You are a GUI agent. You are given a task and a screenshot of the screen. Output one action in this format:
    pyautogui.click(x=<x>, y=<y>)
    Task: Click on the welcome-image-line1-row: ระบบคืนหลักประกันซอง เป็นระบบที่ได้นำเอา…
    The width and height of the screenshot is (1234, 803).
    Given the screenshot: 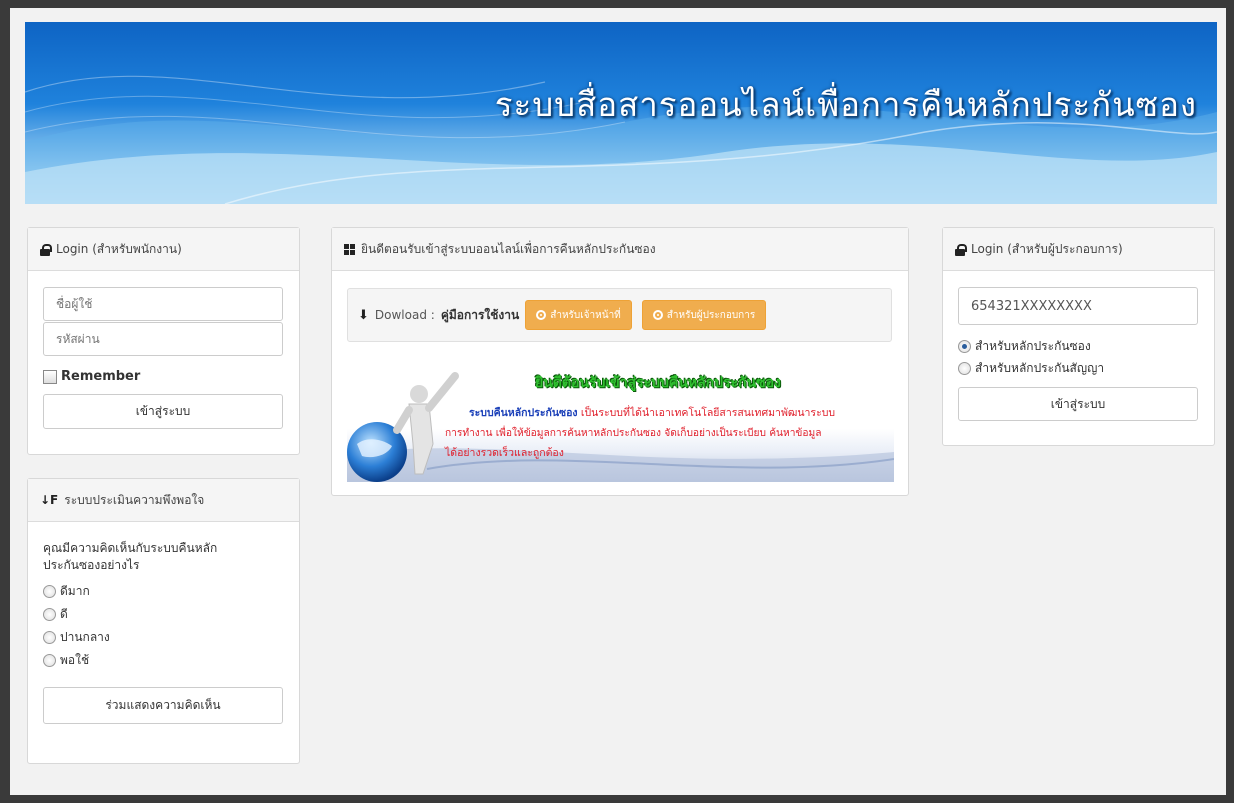 What is the action you would take?
    pyautogui.click(x=652, y=412)
    